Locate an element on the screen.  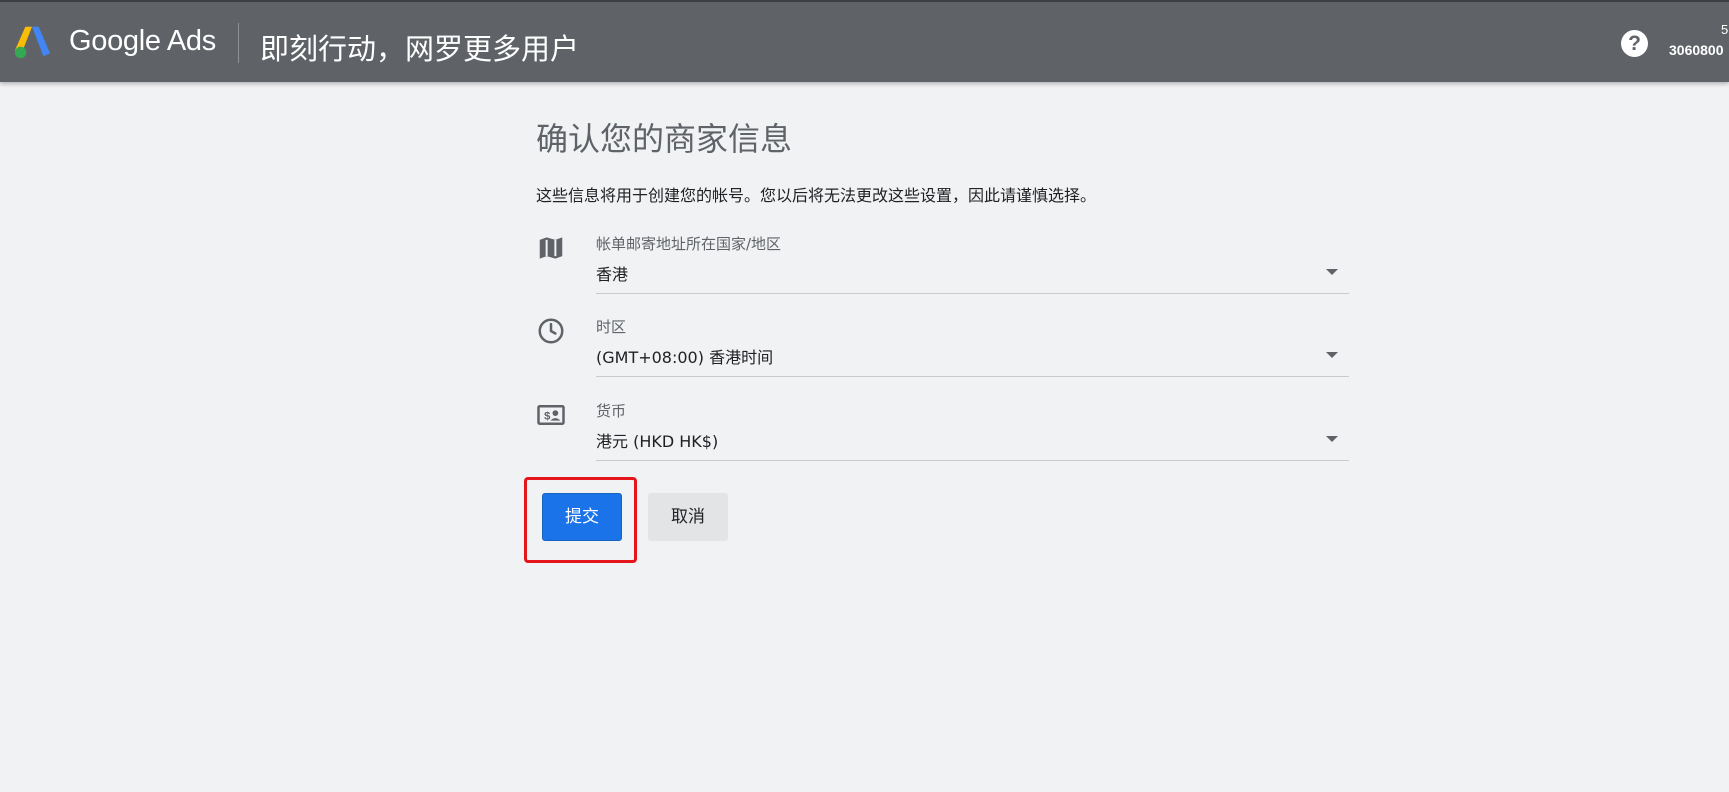
submit-button: 提交 is located at coordinates (582, 517).